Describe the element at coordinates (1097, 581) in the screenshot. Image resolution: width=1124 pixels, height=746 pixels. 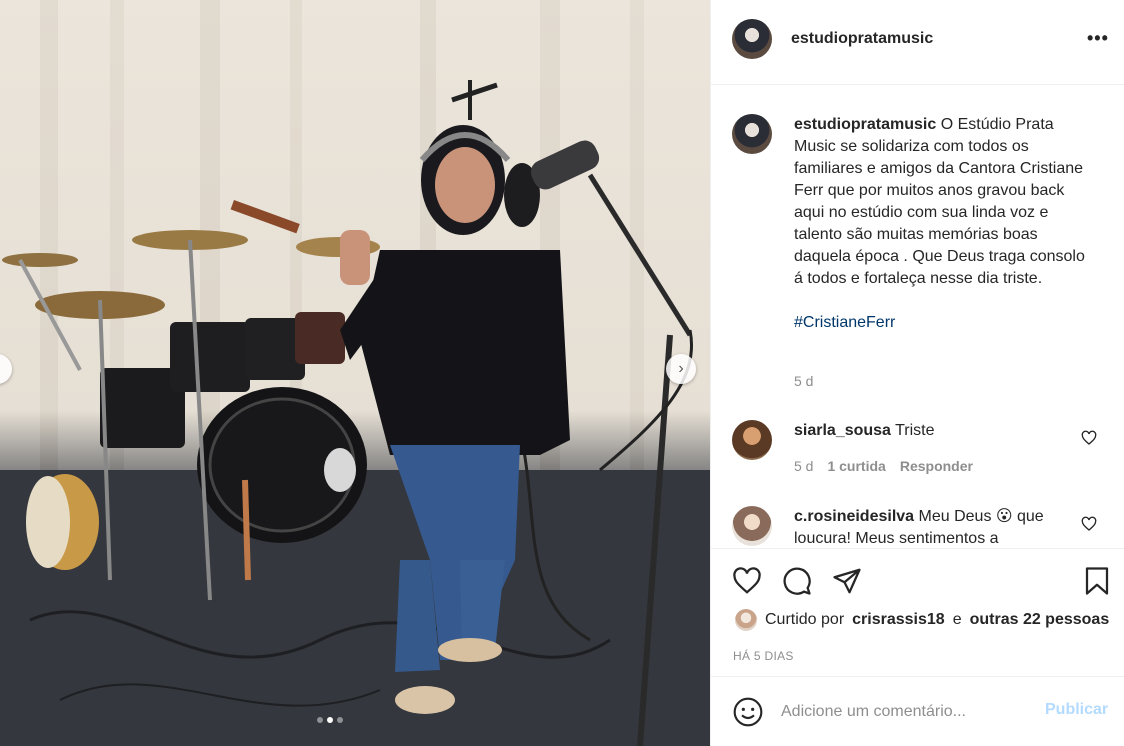
I see `save-bookmark-icon` at that location.